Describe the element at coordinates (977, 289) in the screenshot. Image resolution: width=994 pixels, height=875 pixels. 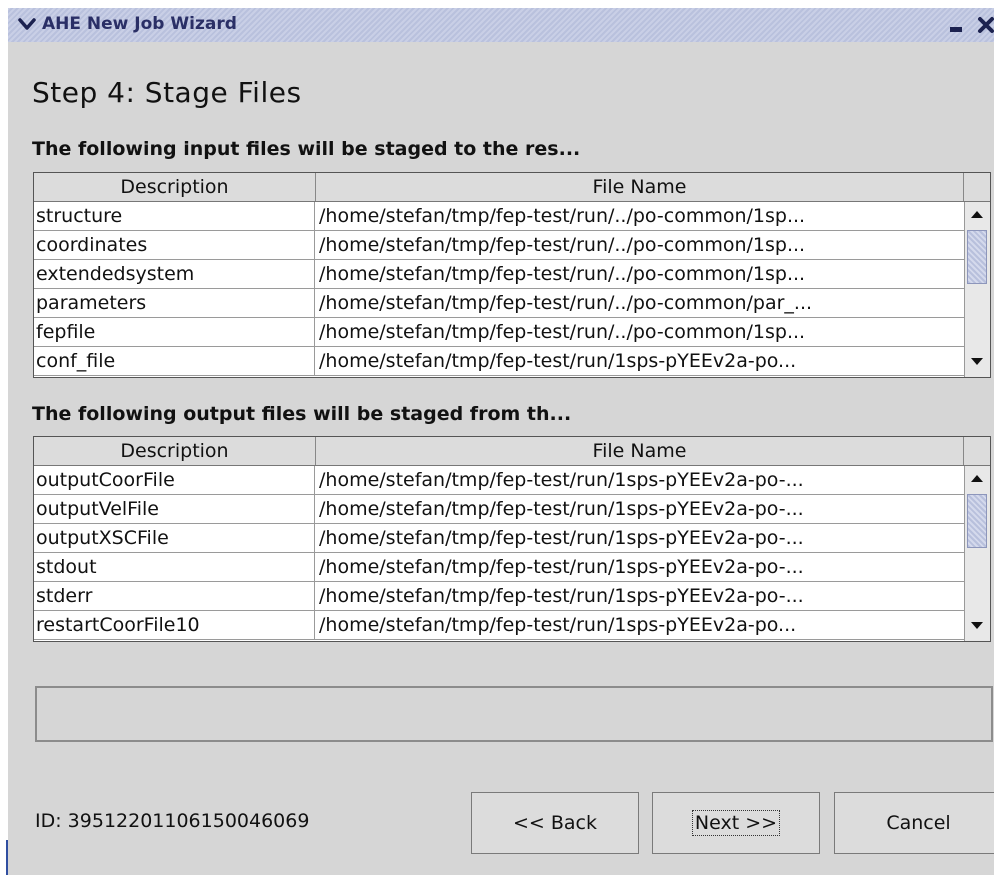
I see `input-table-scrollbar` at that location.